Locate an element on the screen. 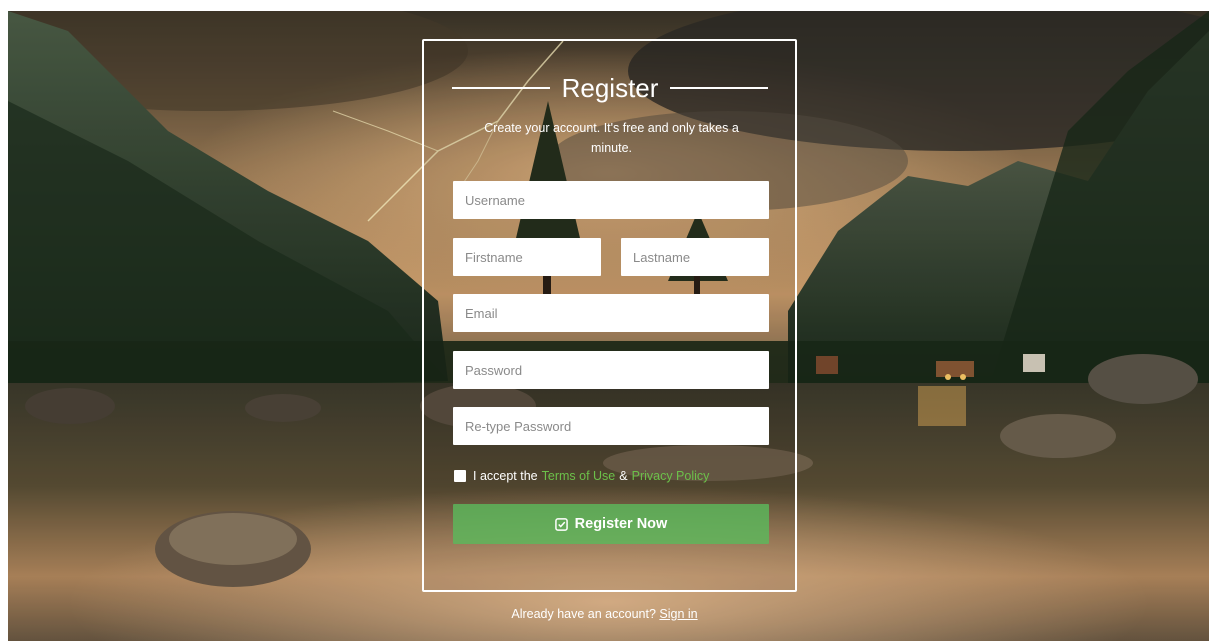 The height and width of the screenshot is (641, 1209). title-divider-right is located at coordinates (719, 88).